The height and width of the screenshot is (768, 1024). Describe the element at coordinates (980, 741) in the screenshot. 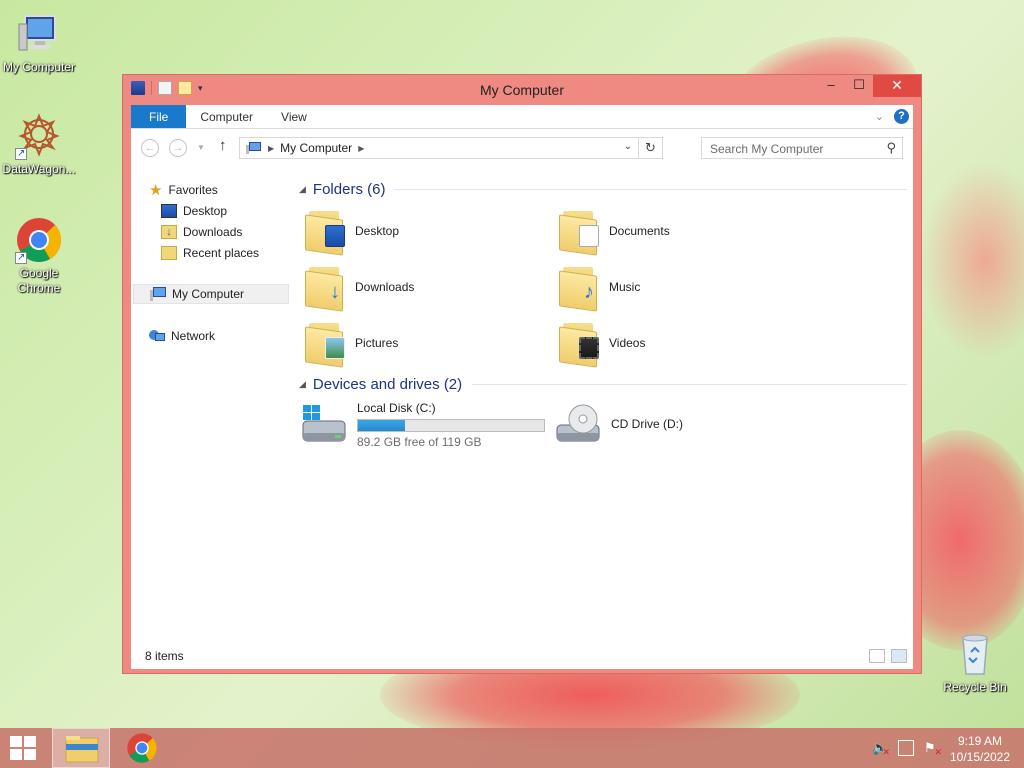

I see `clock-time: 9:19 AM` at that location.